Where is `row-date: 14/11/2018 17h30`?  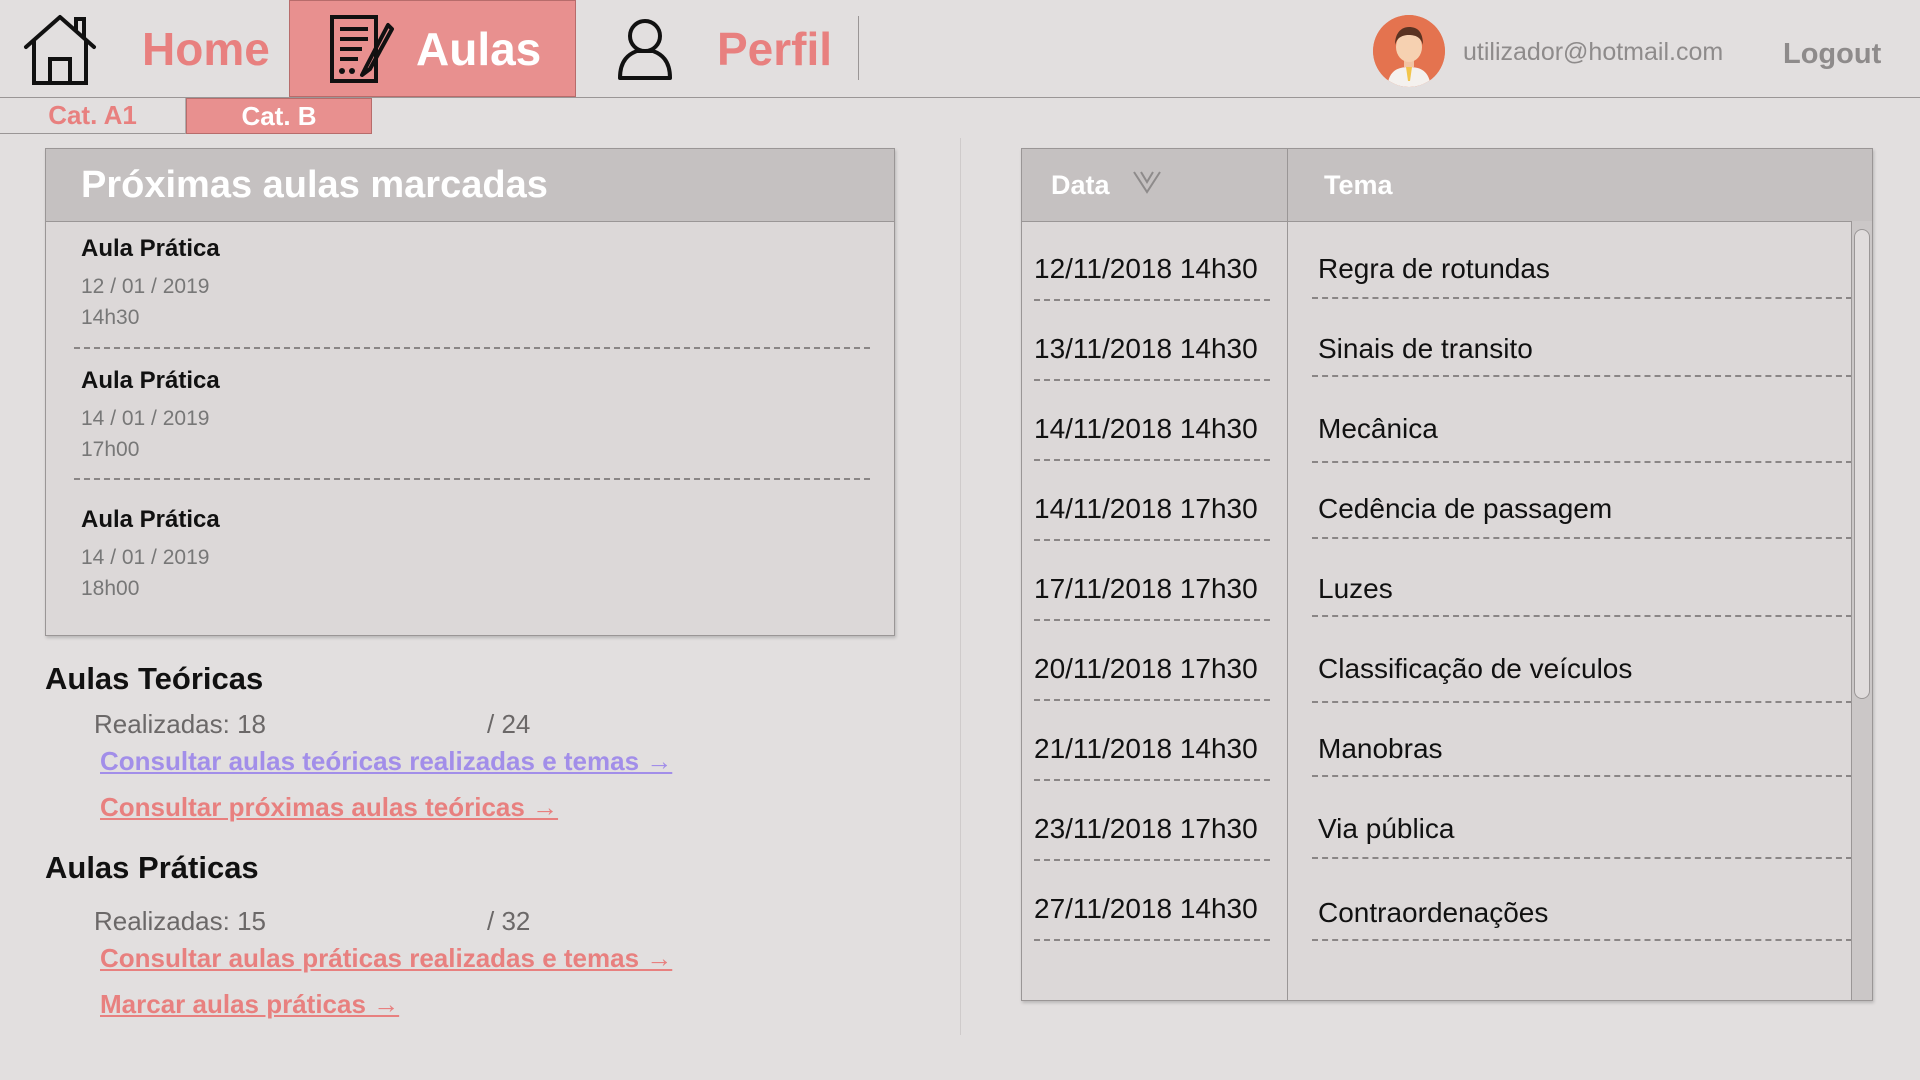 row-date: 14/11/2018 17h30 is located at coordinates (1146, 508).